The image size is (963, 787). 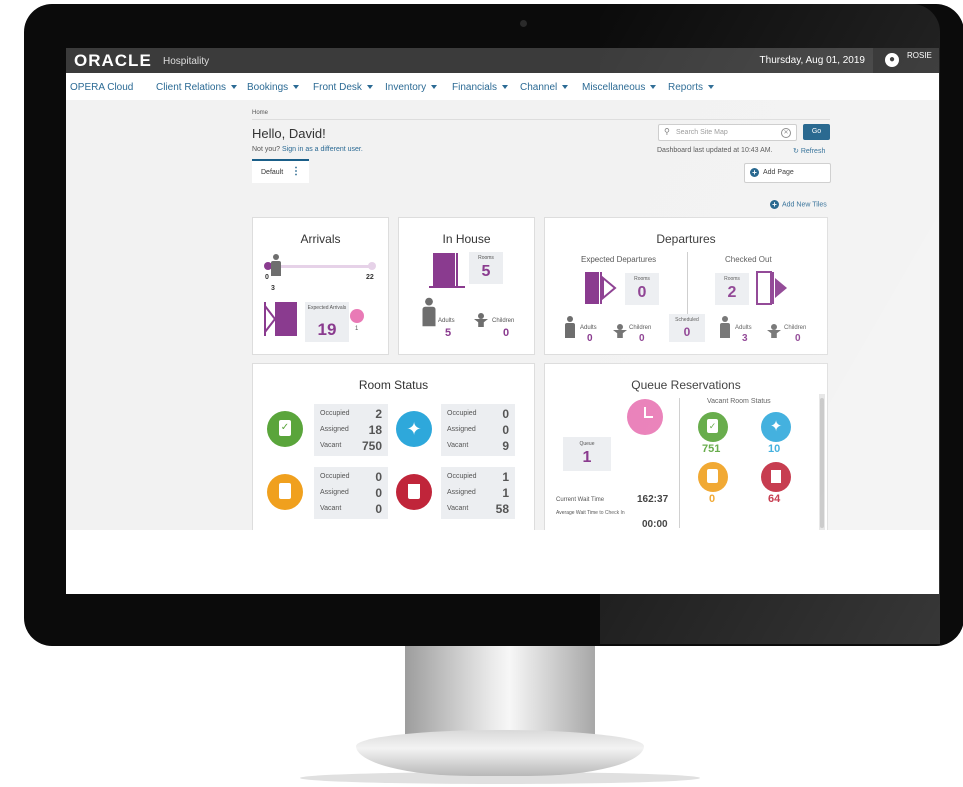 I want to click on add-new-tiles-link: + Add New Tiles, so click(x=798, y=204).